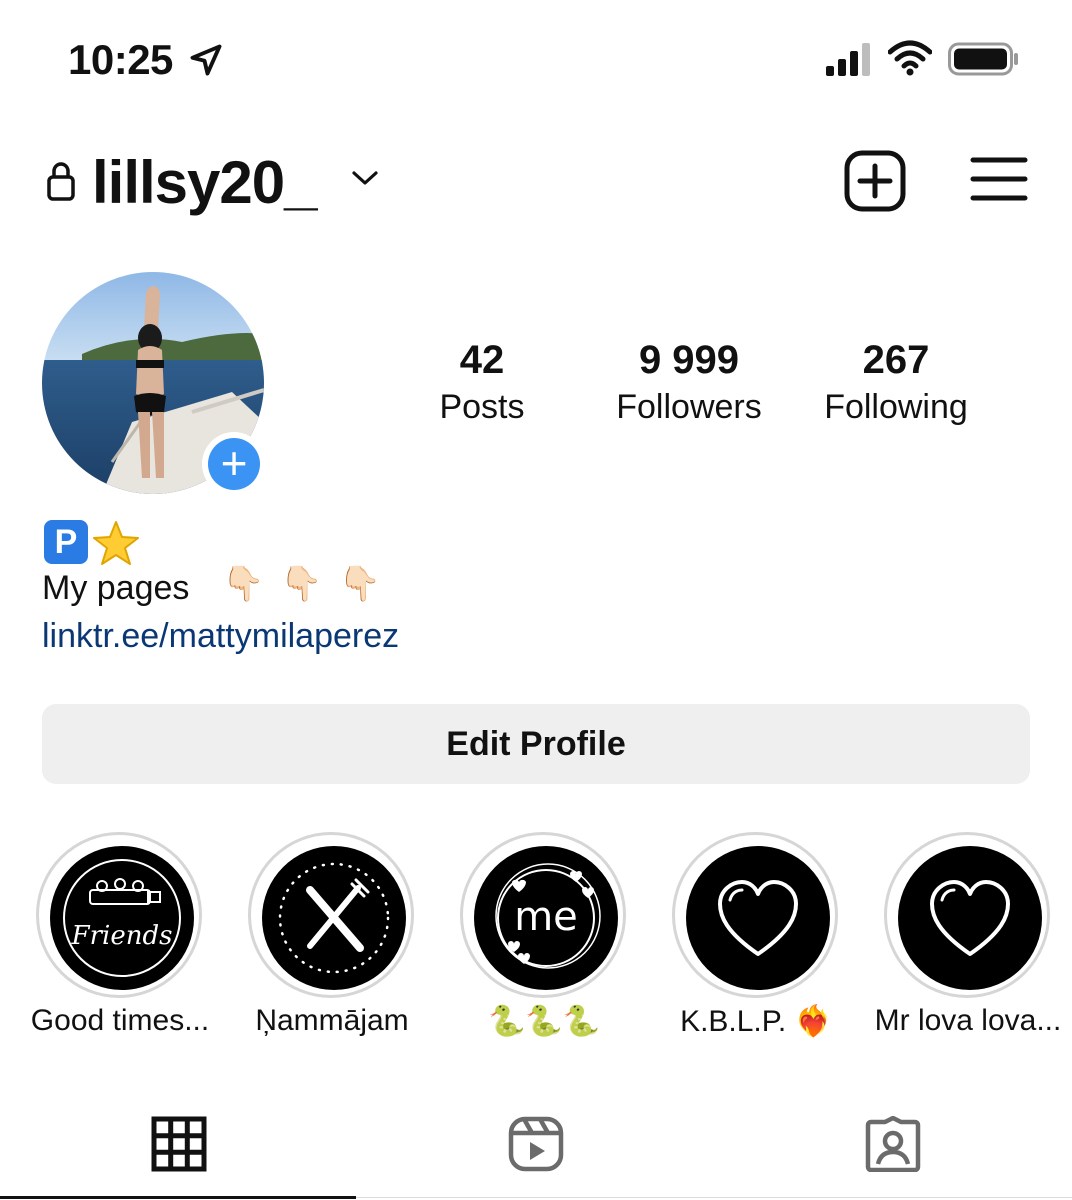 The height and width of the screenshot is (1200, 1072). I want to click on cellular-signal-icon, so click(848, 59).